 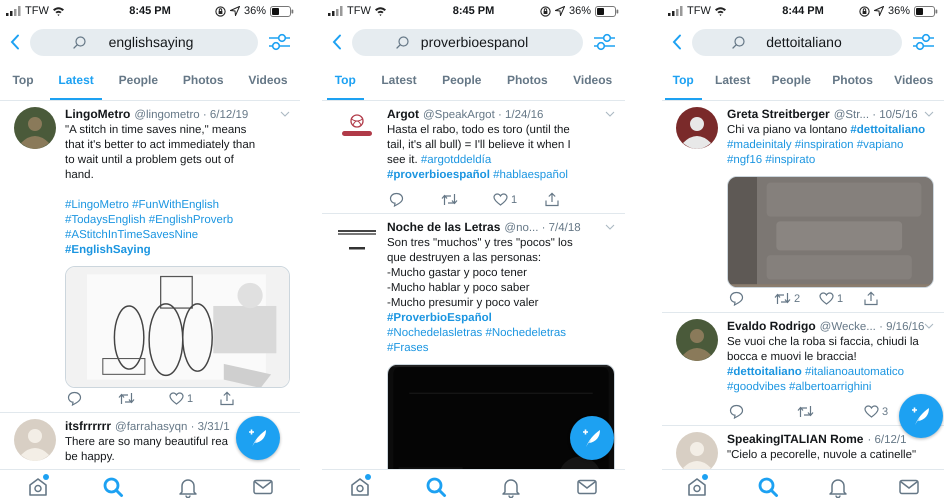 What do you see at coordinates (403, 114) in the screenshot?
I see `user-name: Argot` at bounding box center [403, 114].